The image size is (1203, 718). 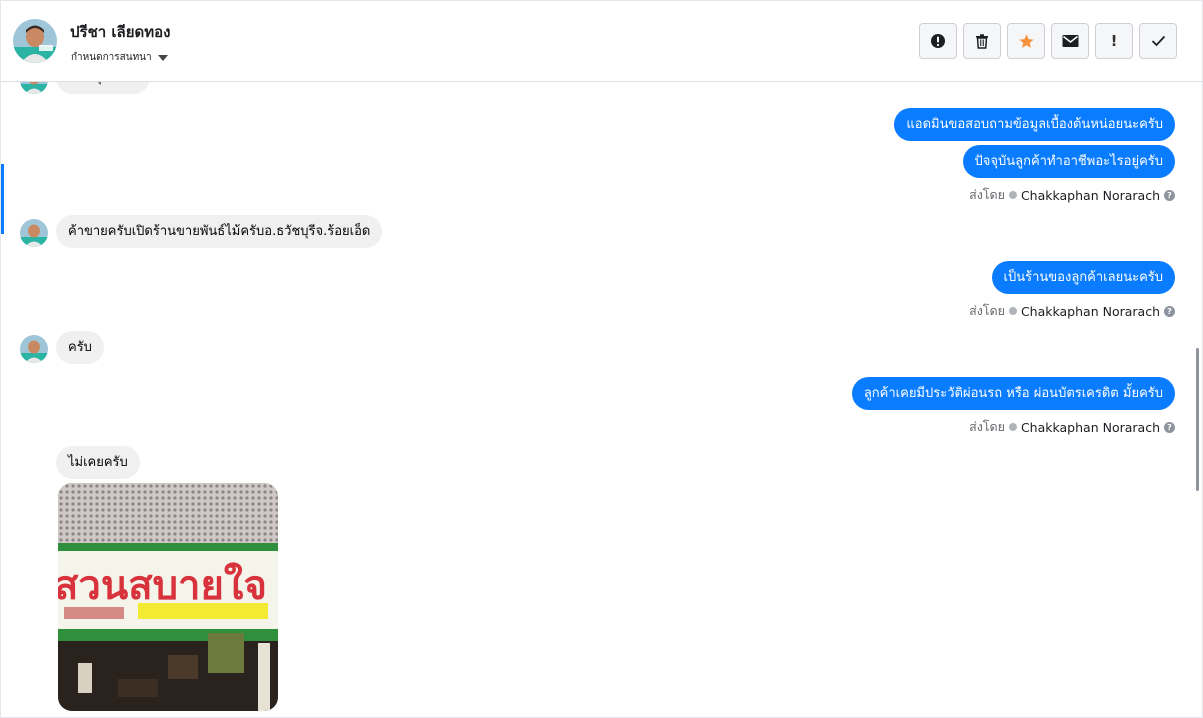 What do you see at coordinates (1068, 161) in the screenshot?
I see `message-bubble-outgoing: ปัจจุบันลูกค้าทำอาชีพอะไรอยู่ครับ` at bounding box center [1068, 161].